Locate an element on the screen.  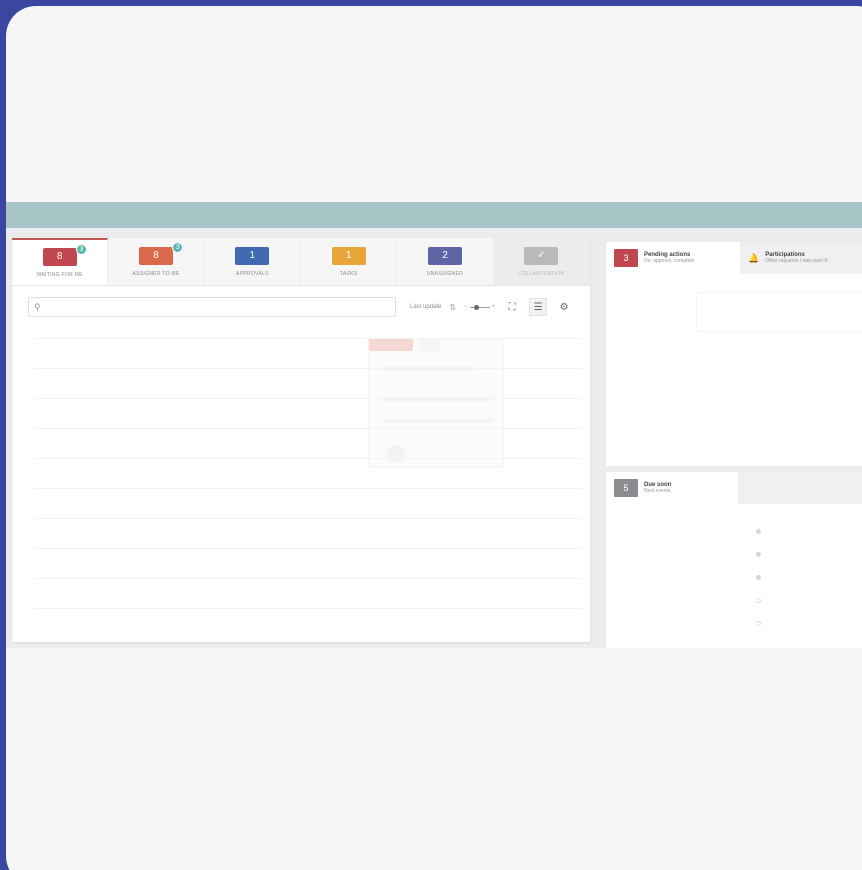
zoom-out-icon: − is located at coordinates (466, 307).